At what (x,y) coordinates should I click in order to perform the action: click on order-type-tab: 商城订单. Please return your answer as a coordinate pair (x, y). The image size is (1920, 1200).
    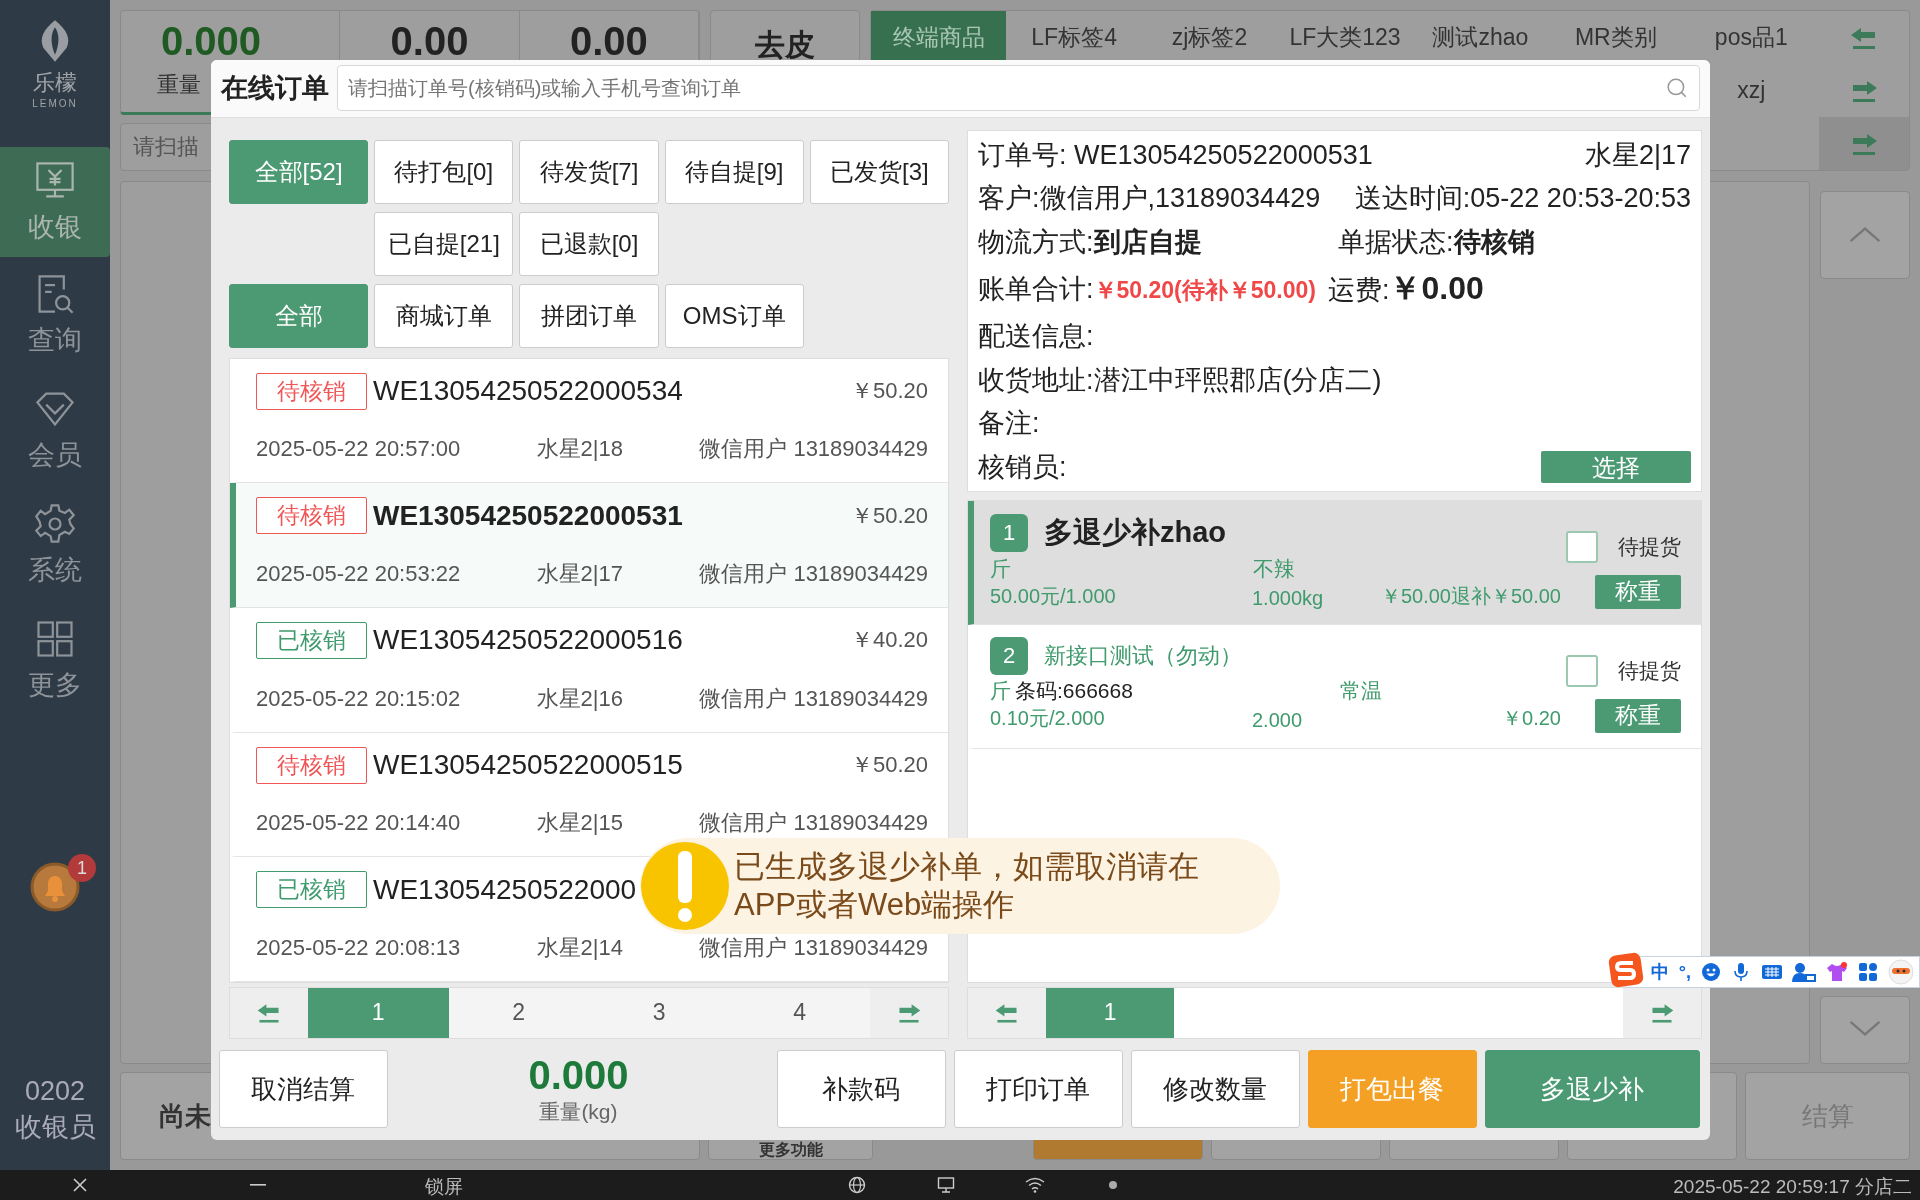
    Looking at the image, I should click on (444, 315).